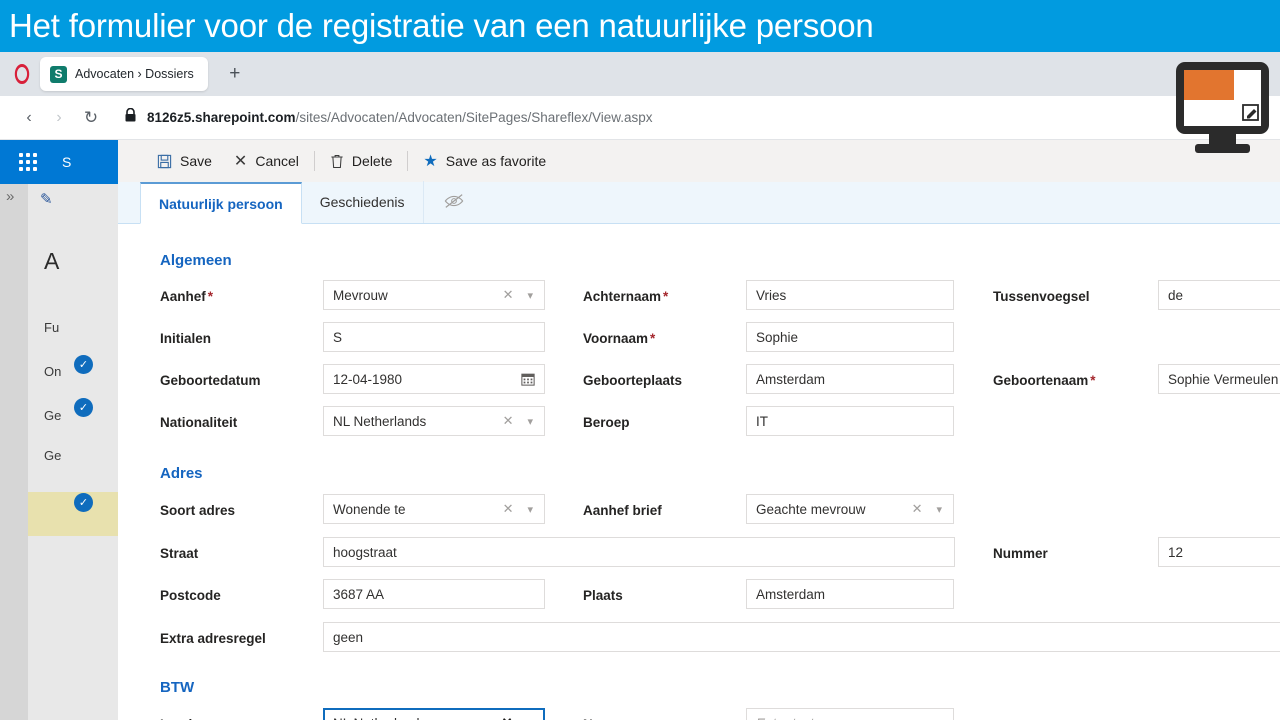  I want to click on label-achternaam: Achternaam *, so click(626, 296).